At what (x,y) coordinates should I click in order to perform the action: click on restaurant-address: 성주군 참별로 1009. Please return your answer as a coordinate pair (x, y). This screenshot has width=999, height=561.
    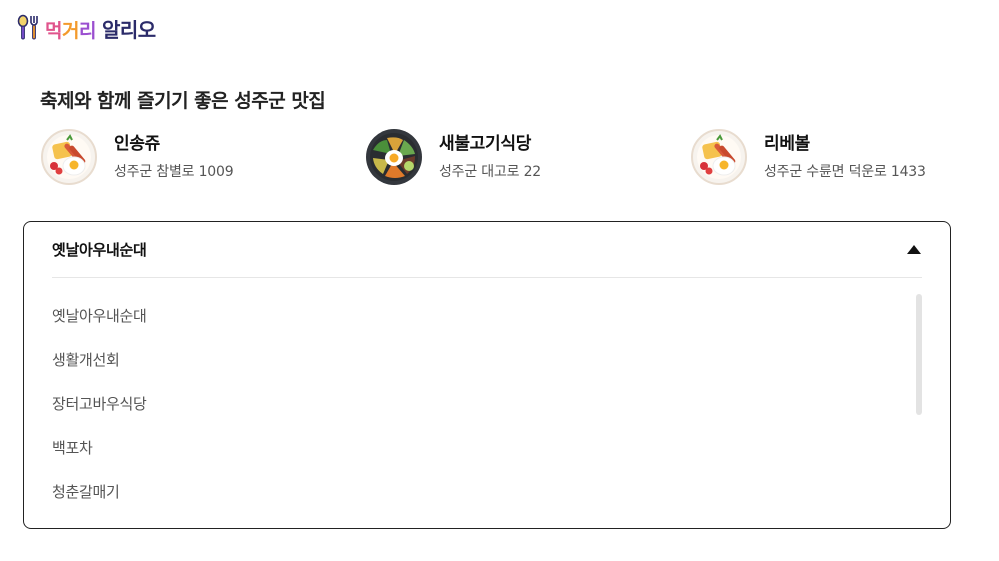
    Looking at the image, I should click on (174, 172).